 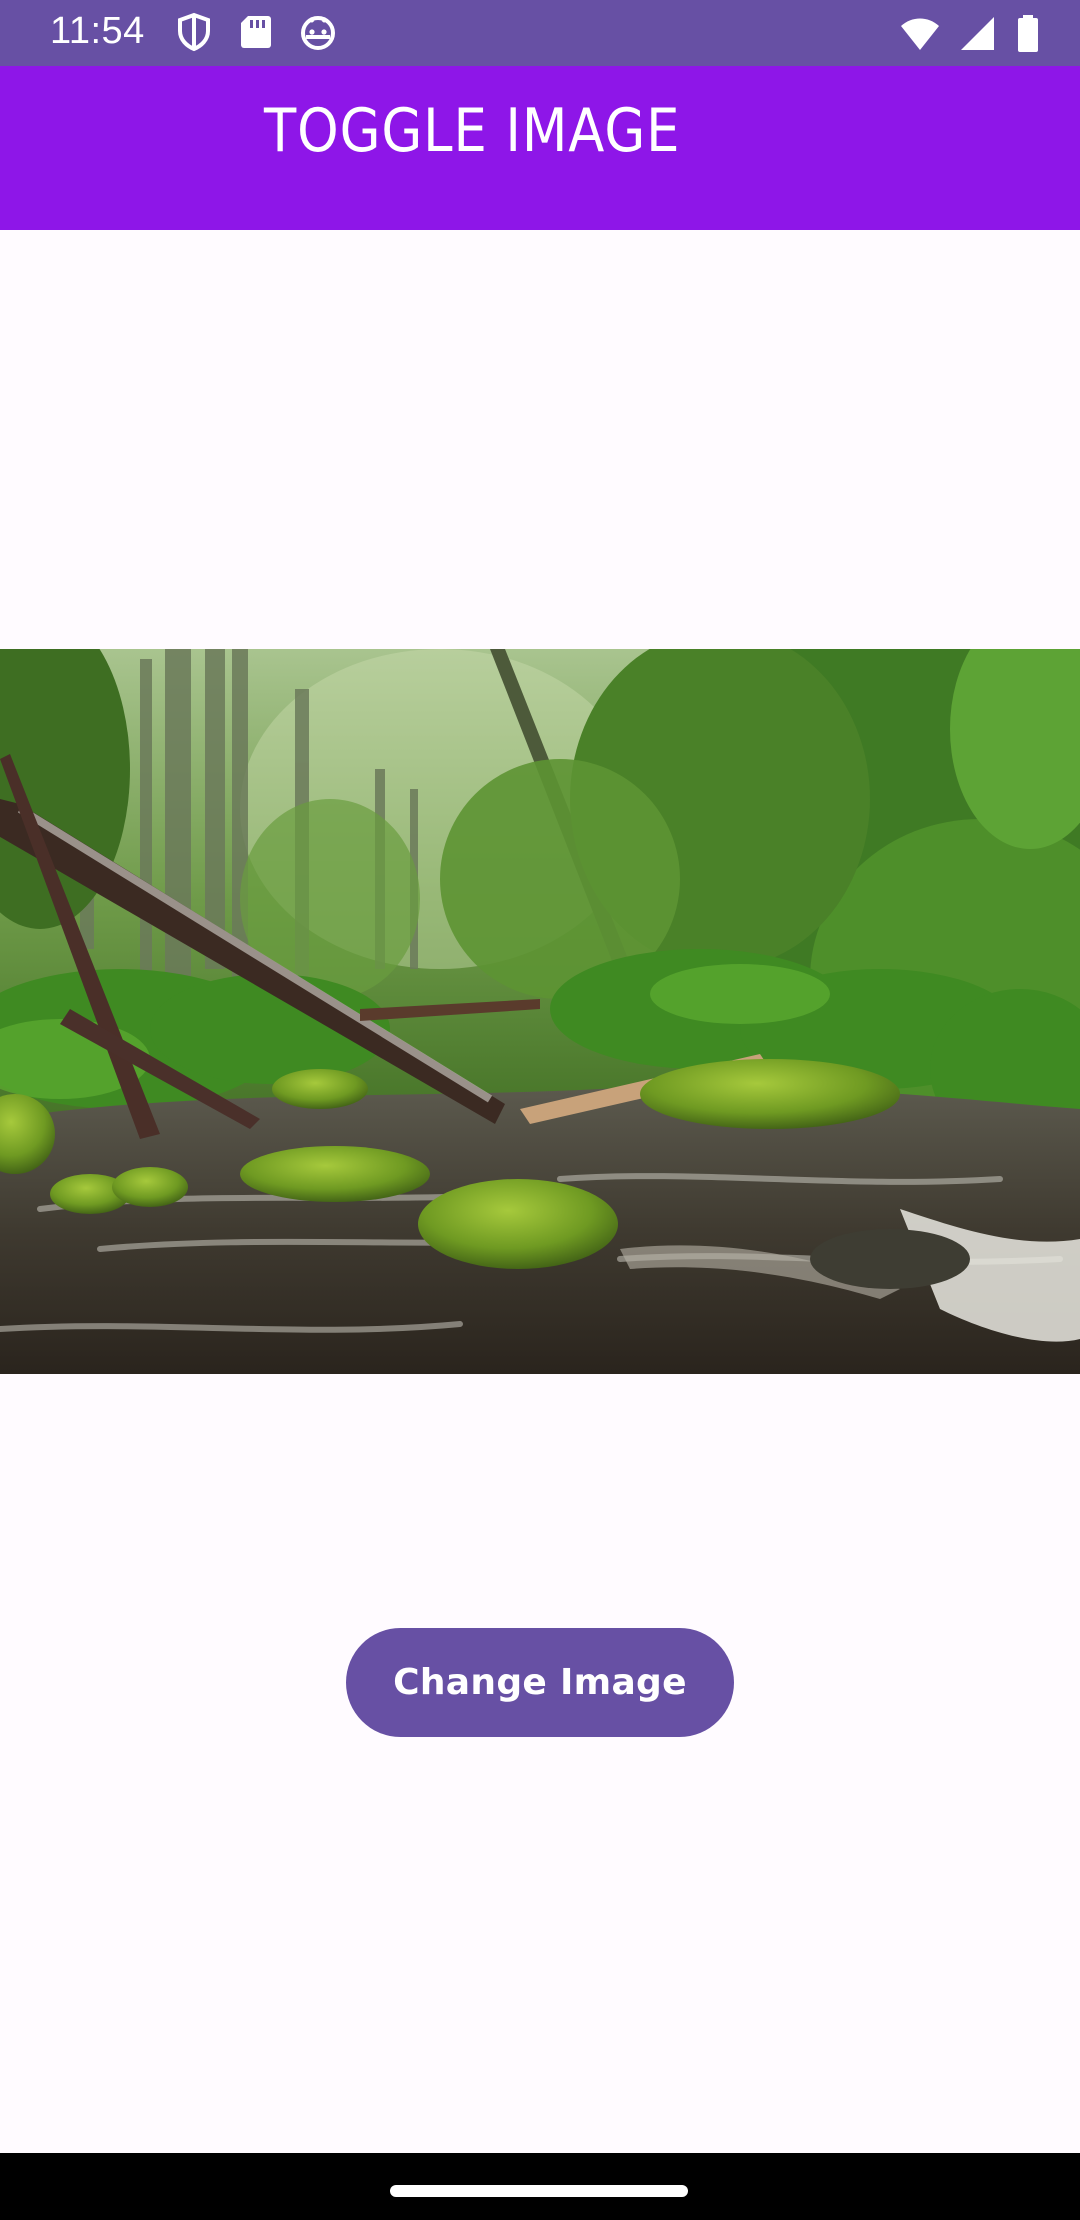 I want to click on status-icons-left, so click(x=256, y=32).